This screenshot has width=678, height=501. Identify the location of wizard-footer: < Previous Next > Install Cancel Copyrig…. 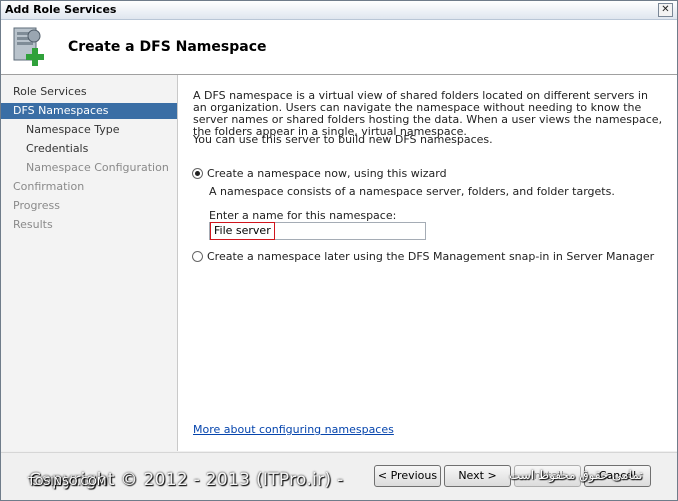
(339, 476).